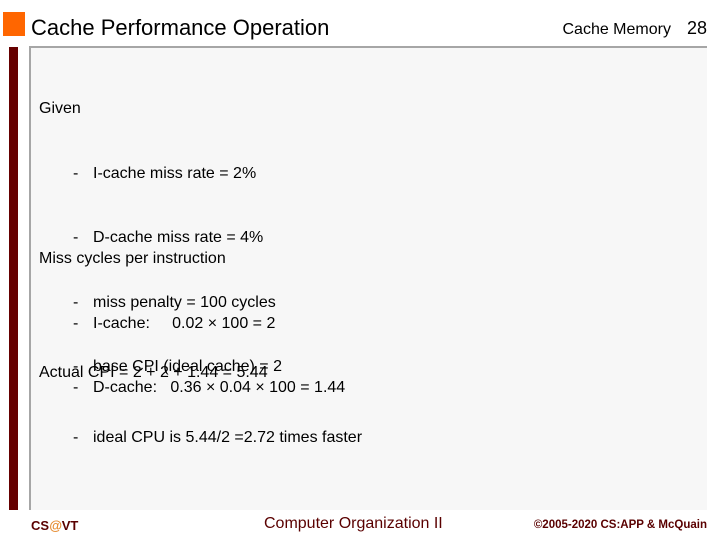 This screenshot has width=720, height=540. What do you see at coordinates (40, 525) in the screenshot?
I see `footer-logo-prefix: CS` at bounding box center [40, 525].